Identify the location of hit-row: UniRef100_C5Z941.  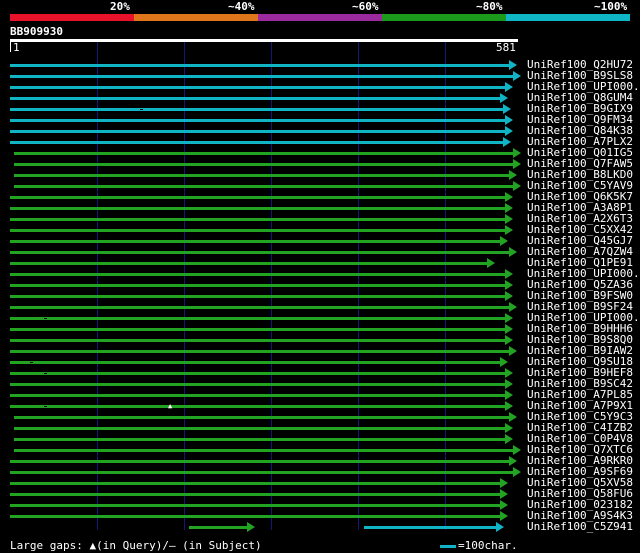
(320, 527).